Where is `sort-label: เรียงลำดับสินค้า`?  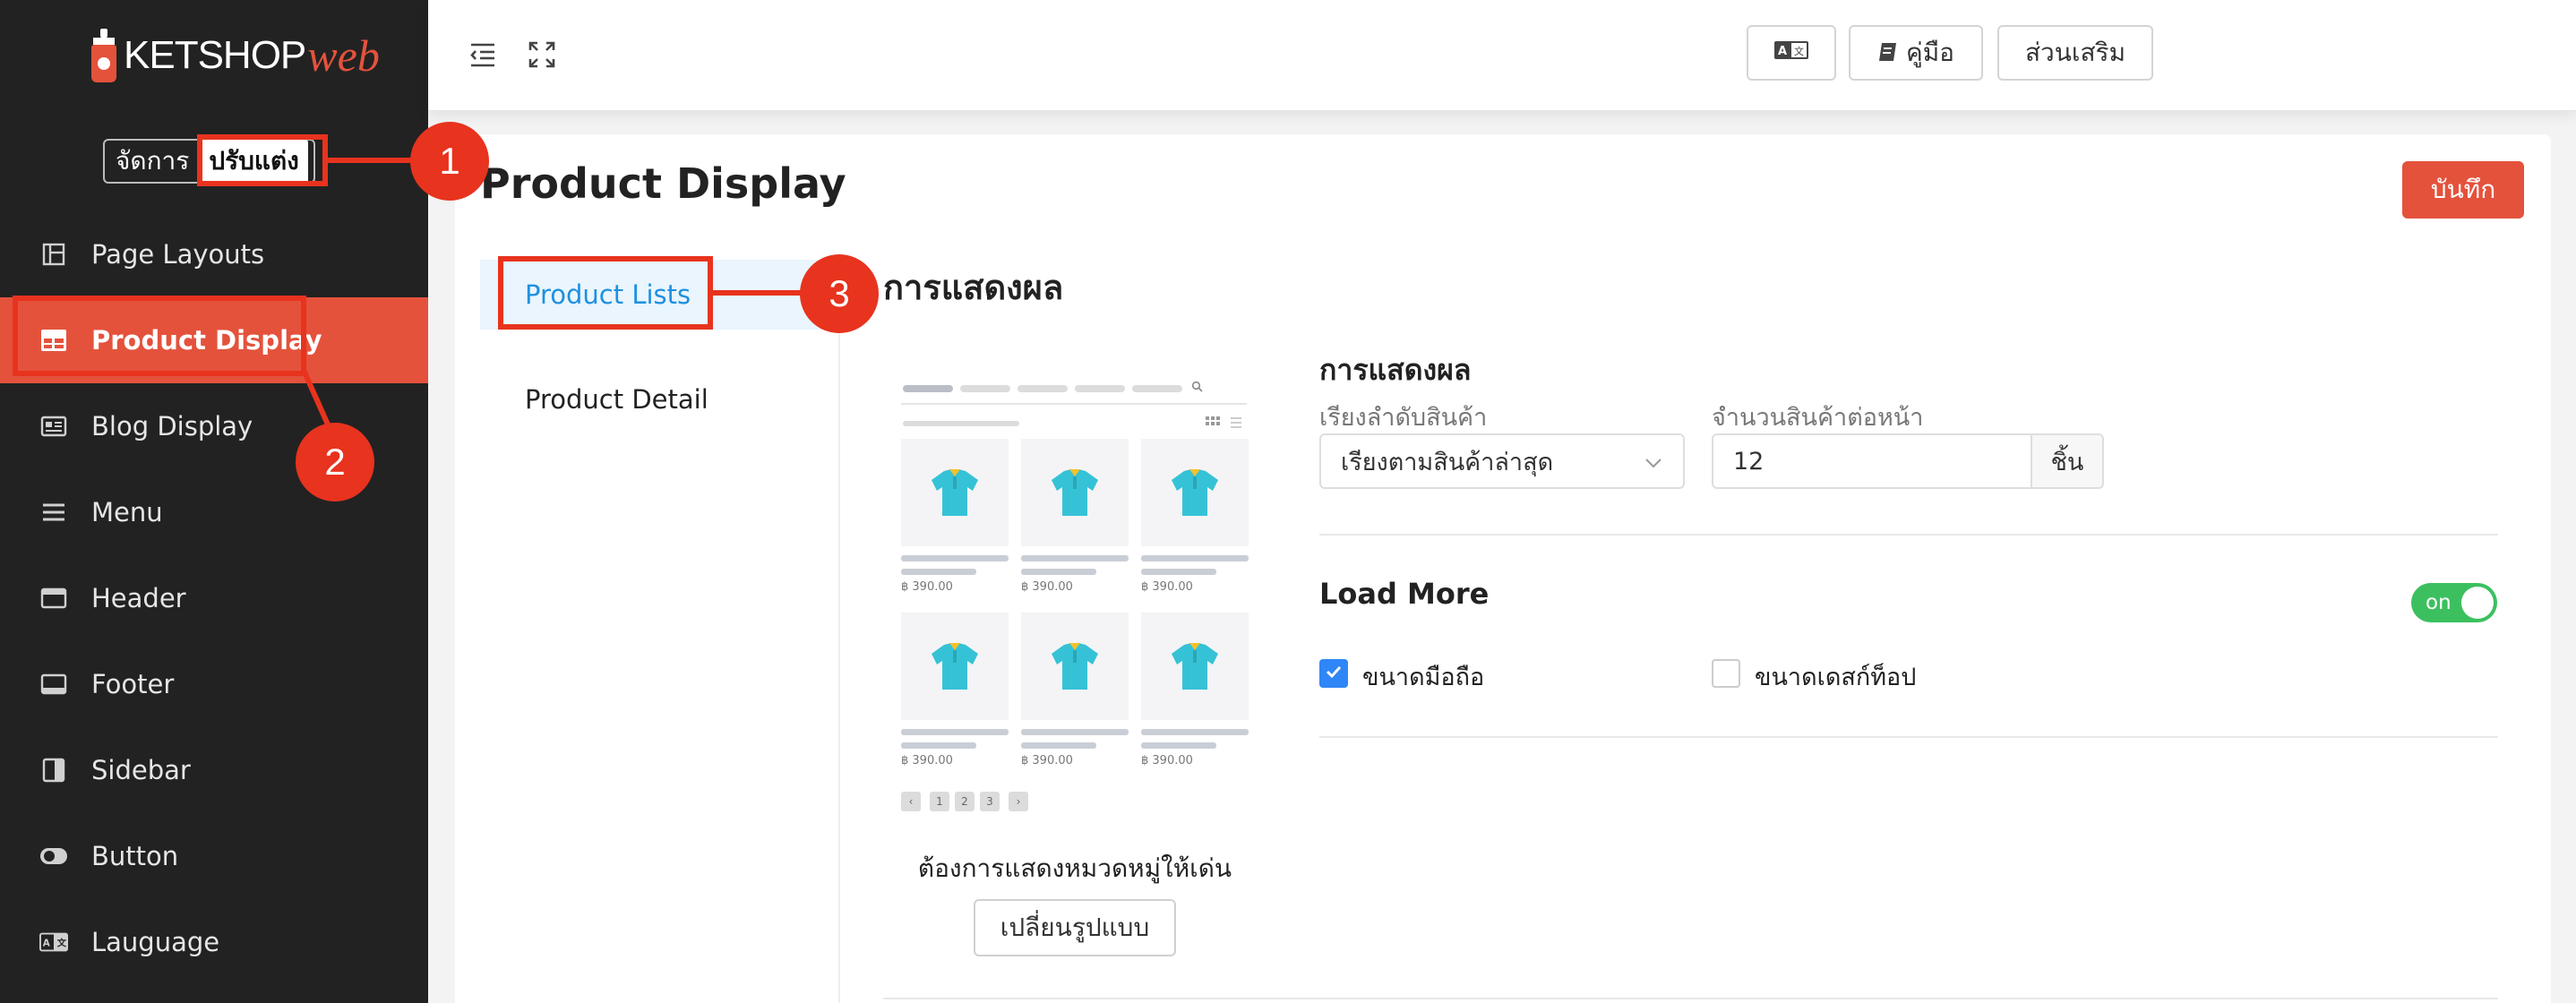 sort-label: เรียงลำดับสินค้า is located at coordinates (1403, 418).